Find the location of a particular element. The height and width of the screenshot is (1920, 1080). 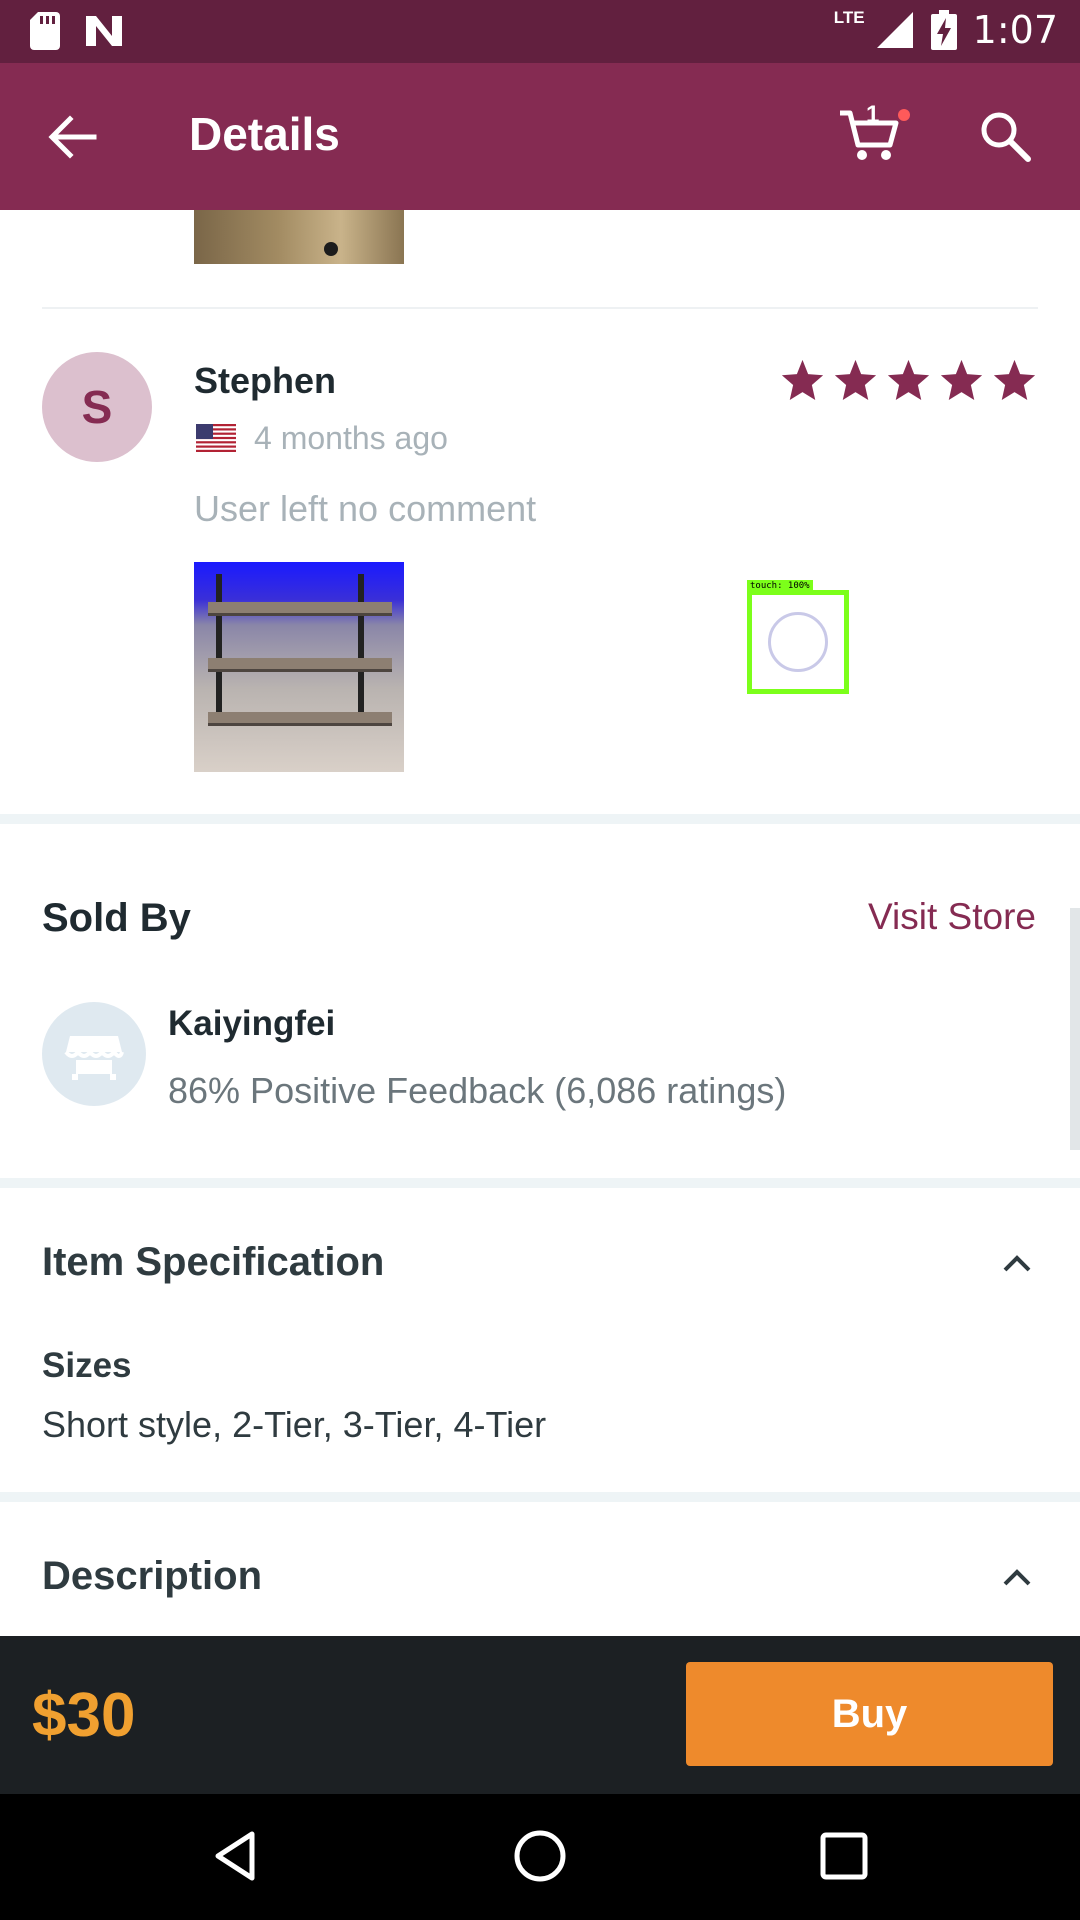

n-notification-icon is located at coordinates (104, 31).